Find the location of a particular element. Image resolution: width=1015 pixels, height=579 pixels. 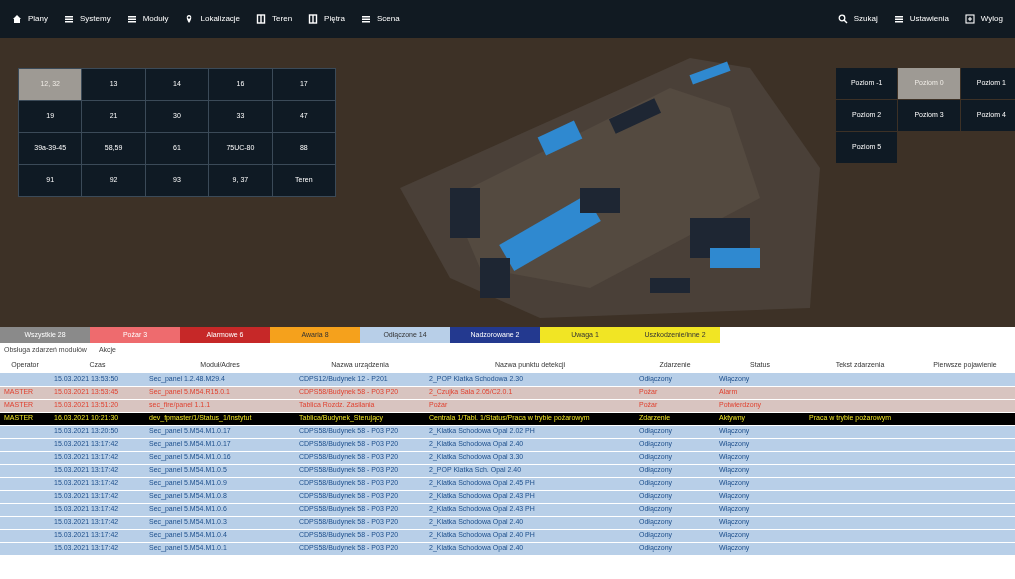

home-icon is located at coordinates (17, 19).